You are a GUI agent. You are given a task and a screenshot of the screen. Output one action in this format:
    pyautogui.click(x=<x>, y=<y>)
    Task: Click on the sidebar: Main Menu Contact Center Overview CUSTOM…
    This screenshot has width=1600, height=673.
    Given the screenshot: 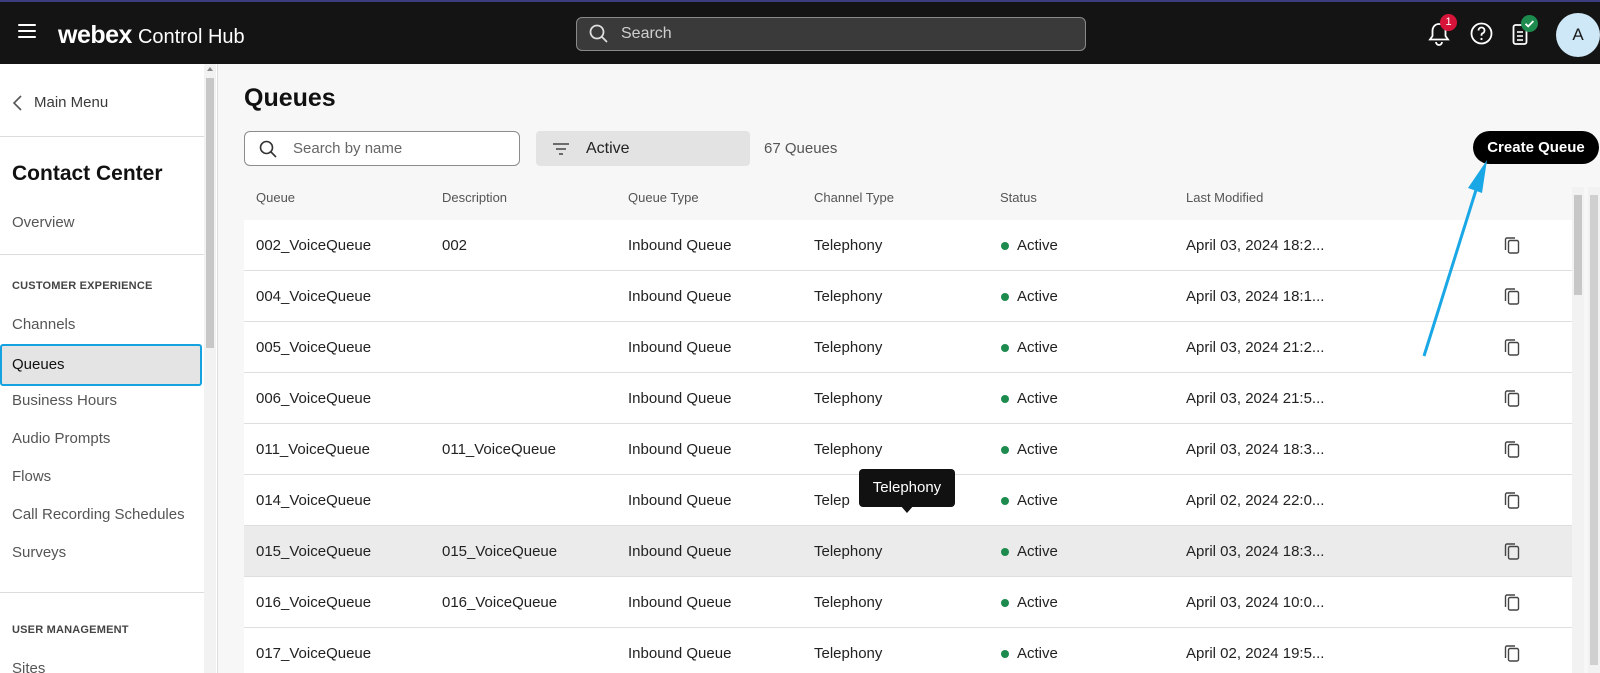 What is the action you would take?
    pyautogui.click(x=109, y=368)
    